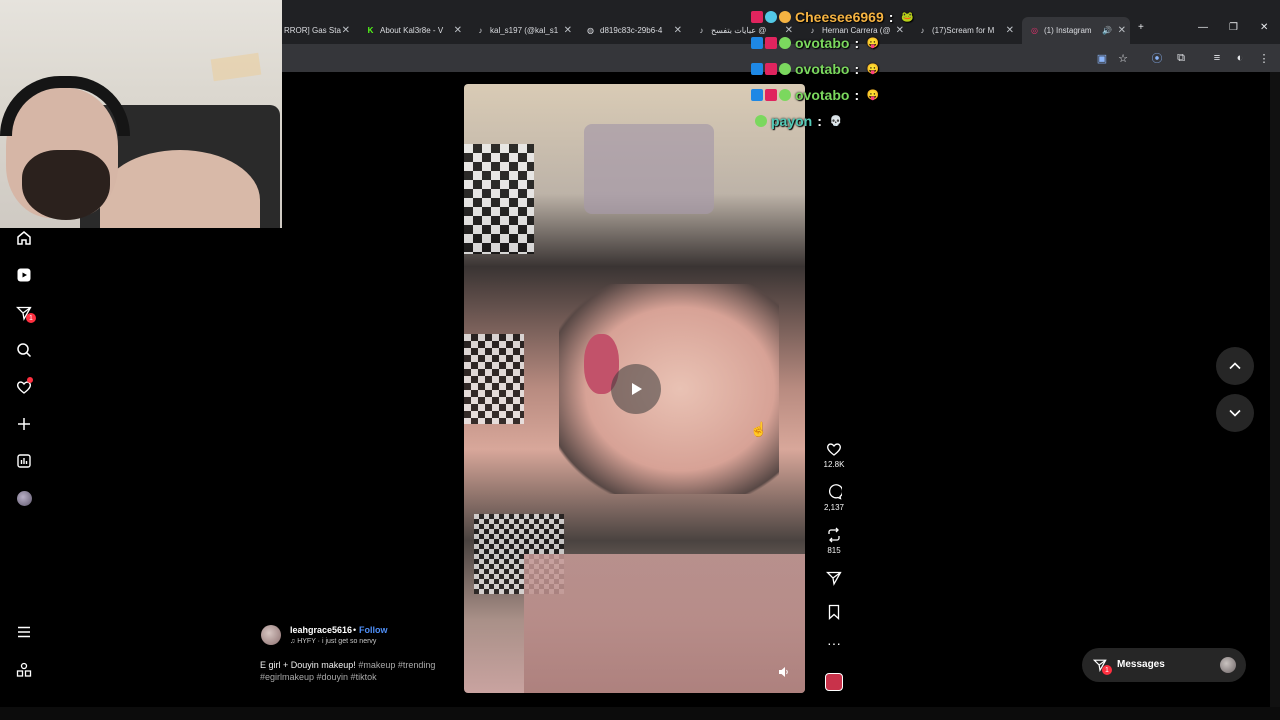 This screenshot has height=720, width=1280. What do you see at coordinates (499, 199) in the screenshot?
I see `checker-pattern` at bounding box center [499, 199].